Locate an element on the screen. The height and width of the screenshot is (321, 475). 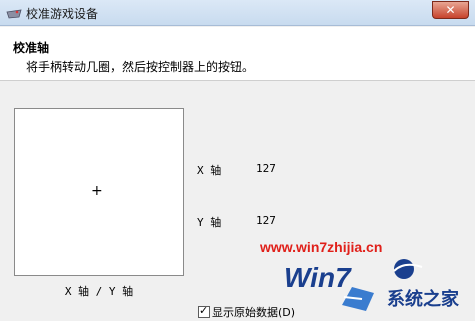
x-axis-label: X 轴 is located at coordinates (209, 170).